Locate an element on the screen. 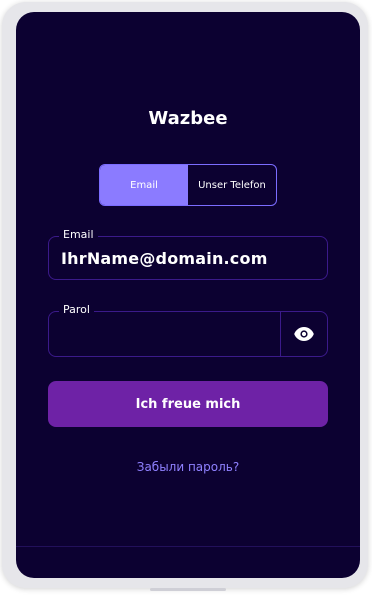 Image resolution: width=372 pixels, height=595 pixels. email-field-label: Email is located at coordinates (78, 234).